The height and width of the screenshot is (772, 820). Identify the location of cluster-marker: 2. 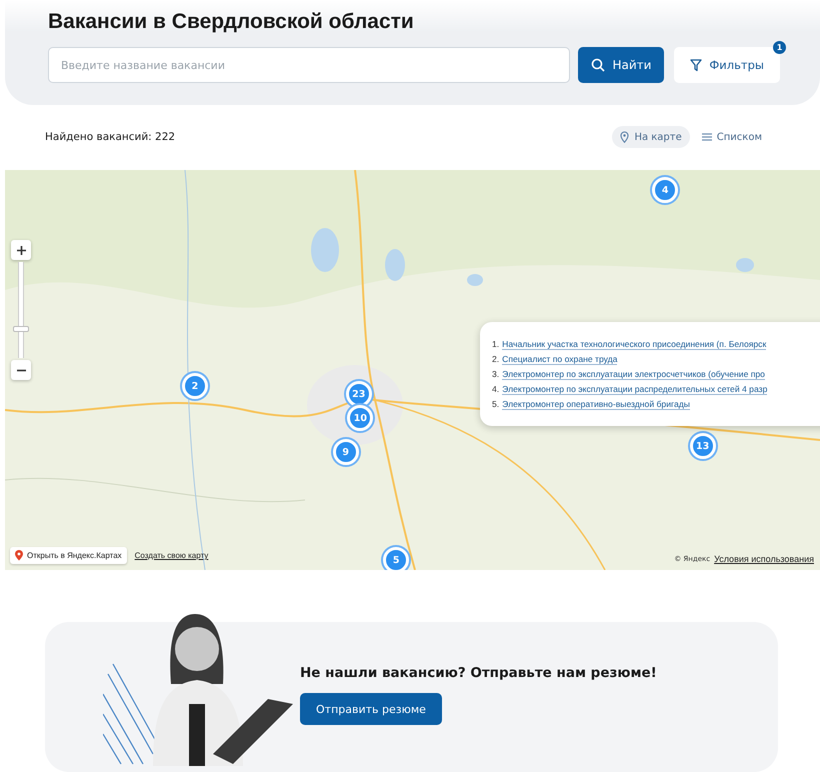
(195, 386).